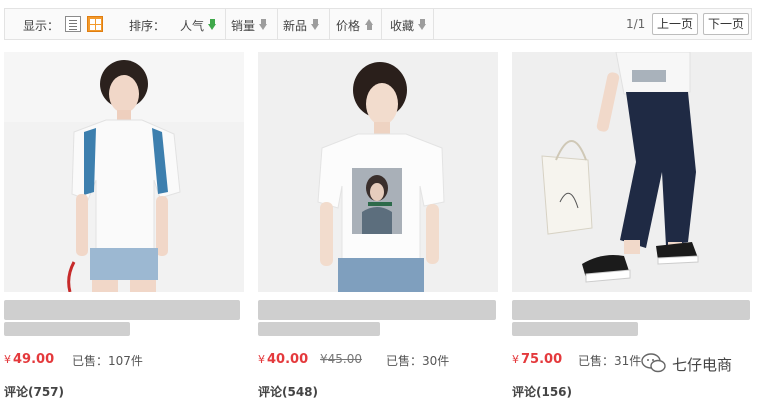 The height and width of the screenshot is (401, 780). I want to click on sort-new: 新品, so click(304, 24).